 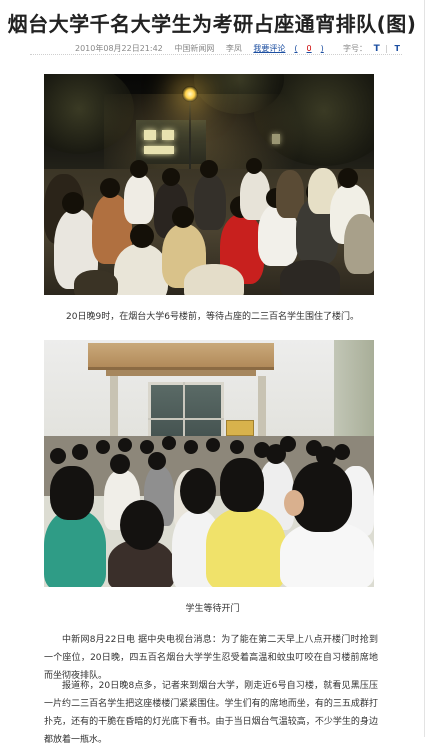 I want to click on publish-datetime: 2010年08月22日21:42, so click(x=119, y=48).